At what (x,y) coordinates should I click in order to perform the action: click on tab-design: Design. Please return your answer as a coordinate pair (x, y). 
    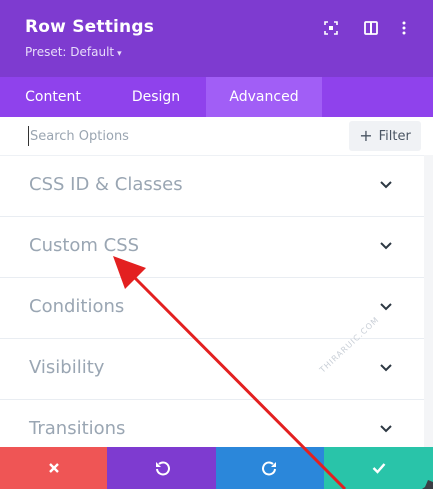
    Looking at the image, I should click on (156, 97).